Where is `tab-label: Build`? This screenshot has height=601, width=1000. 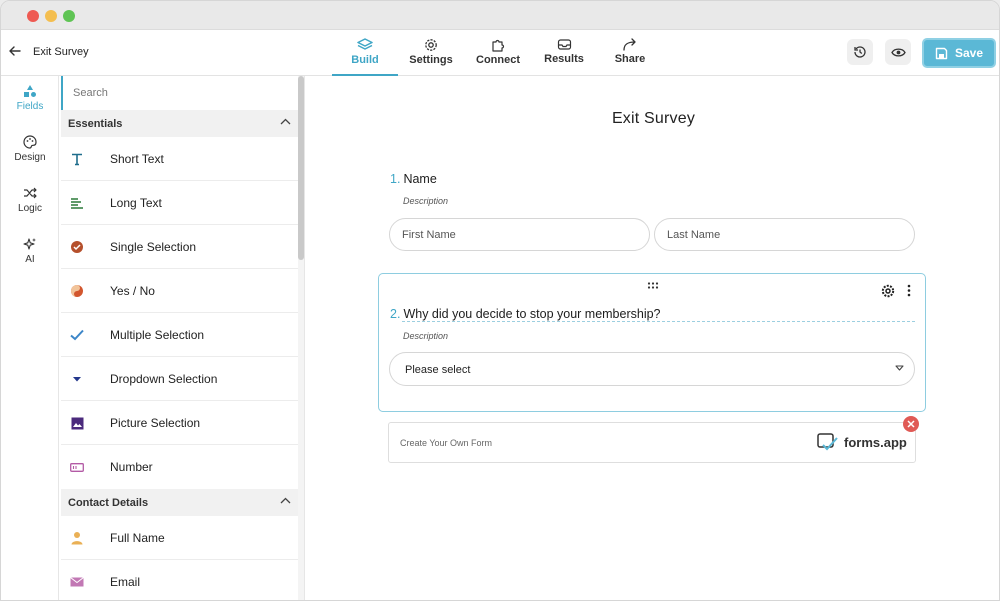
tab-label: Build is located at coordinates (365, 60).